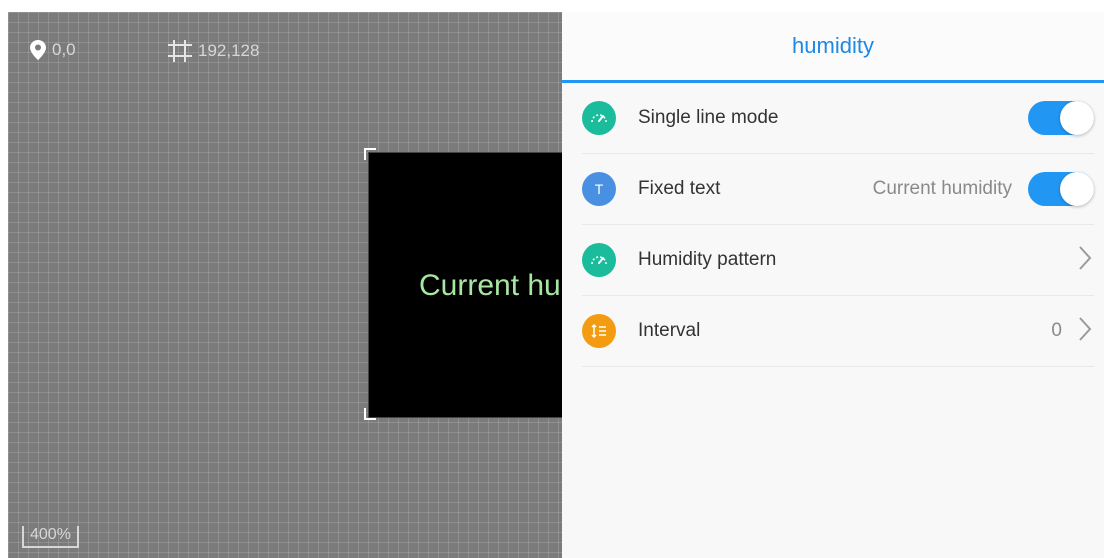  I want to click on row-label: Fixed text, so click(679, 188).